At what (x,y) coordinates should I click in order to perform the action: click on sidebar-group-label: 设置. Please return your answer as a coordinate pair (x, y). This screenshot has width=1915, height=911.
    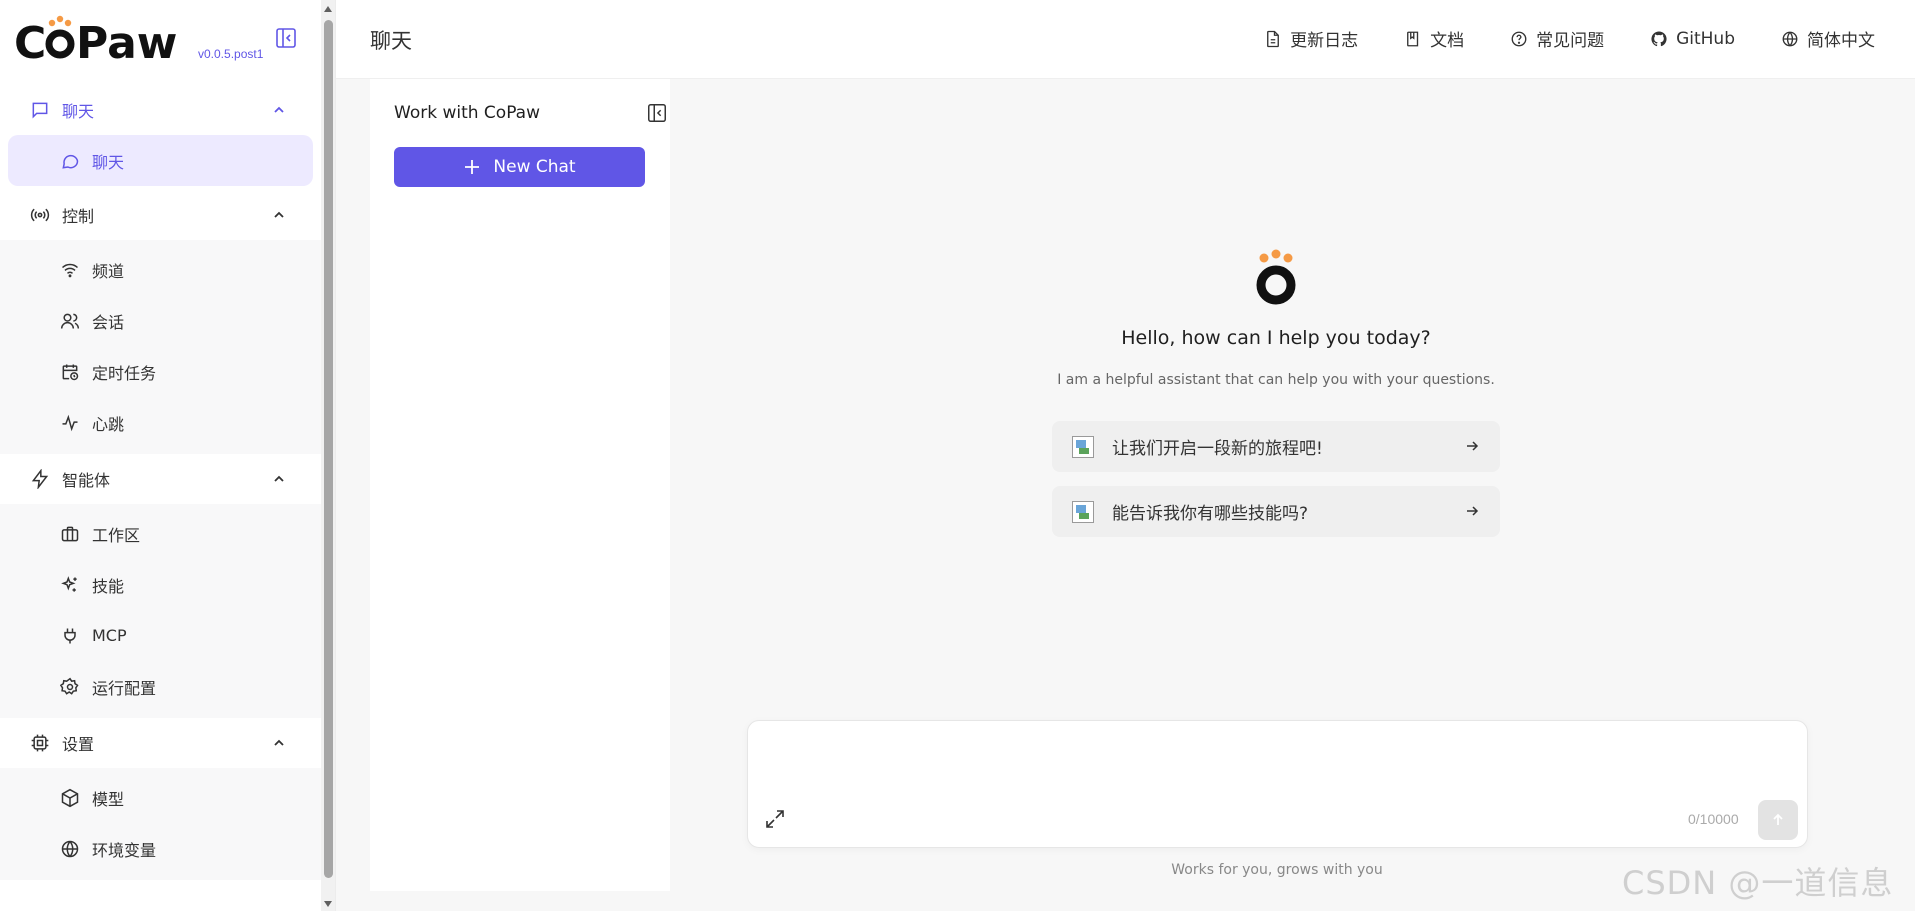
    Looking at the image, I should click on (78, 744).